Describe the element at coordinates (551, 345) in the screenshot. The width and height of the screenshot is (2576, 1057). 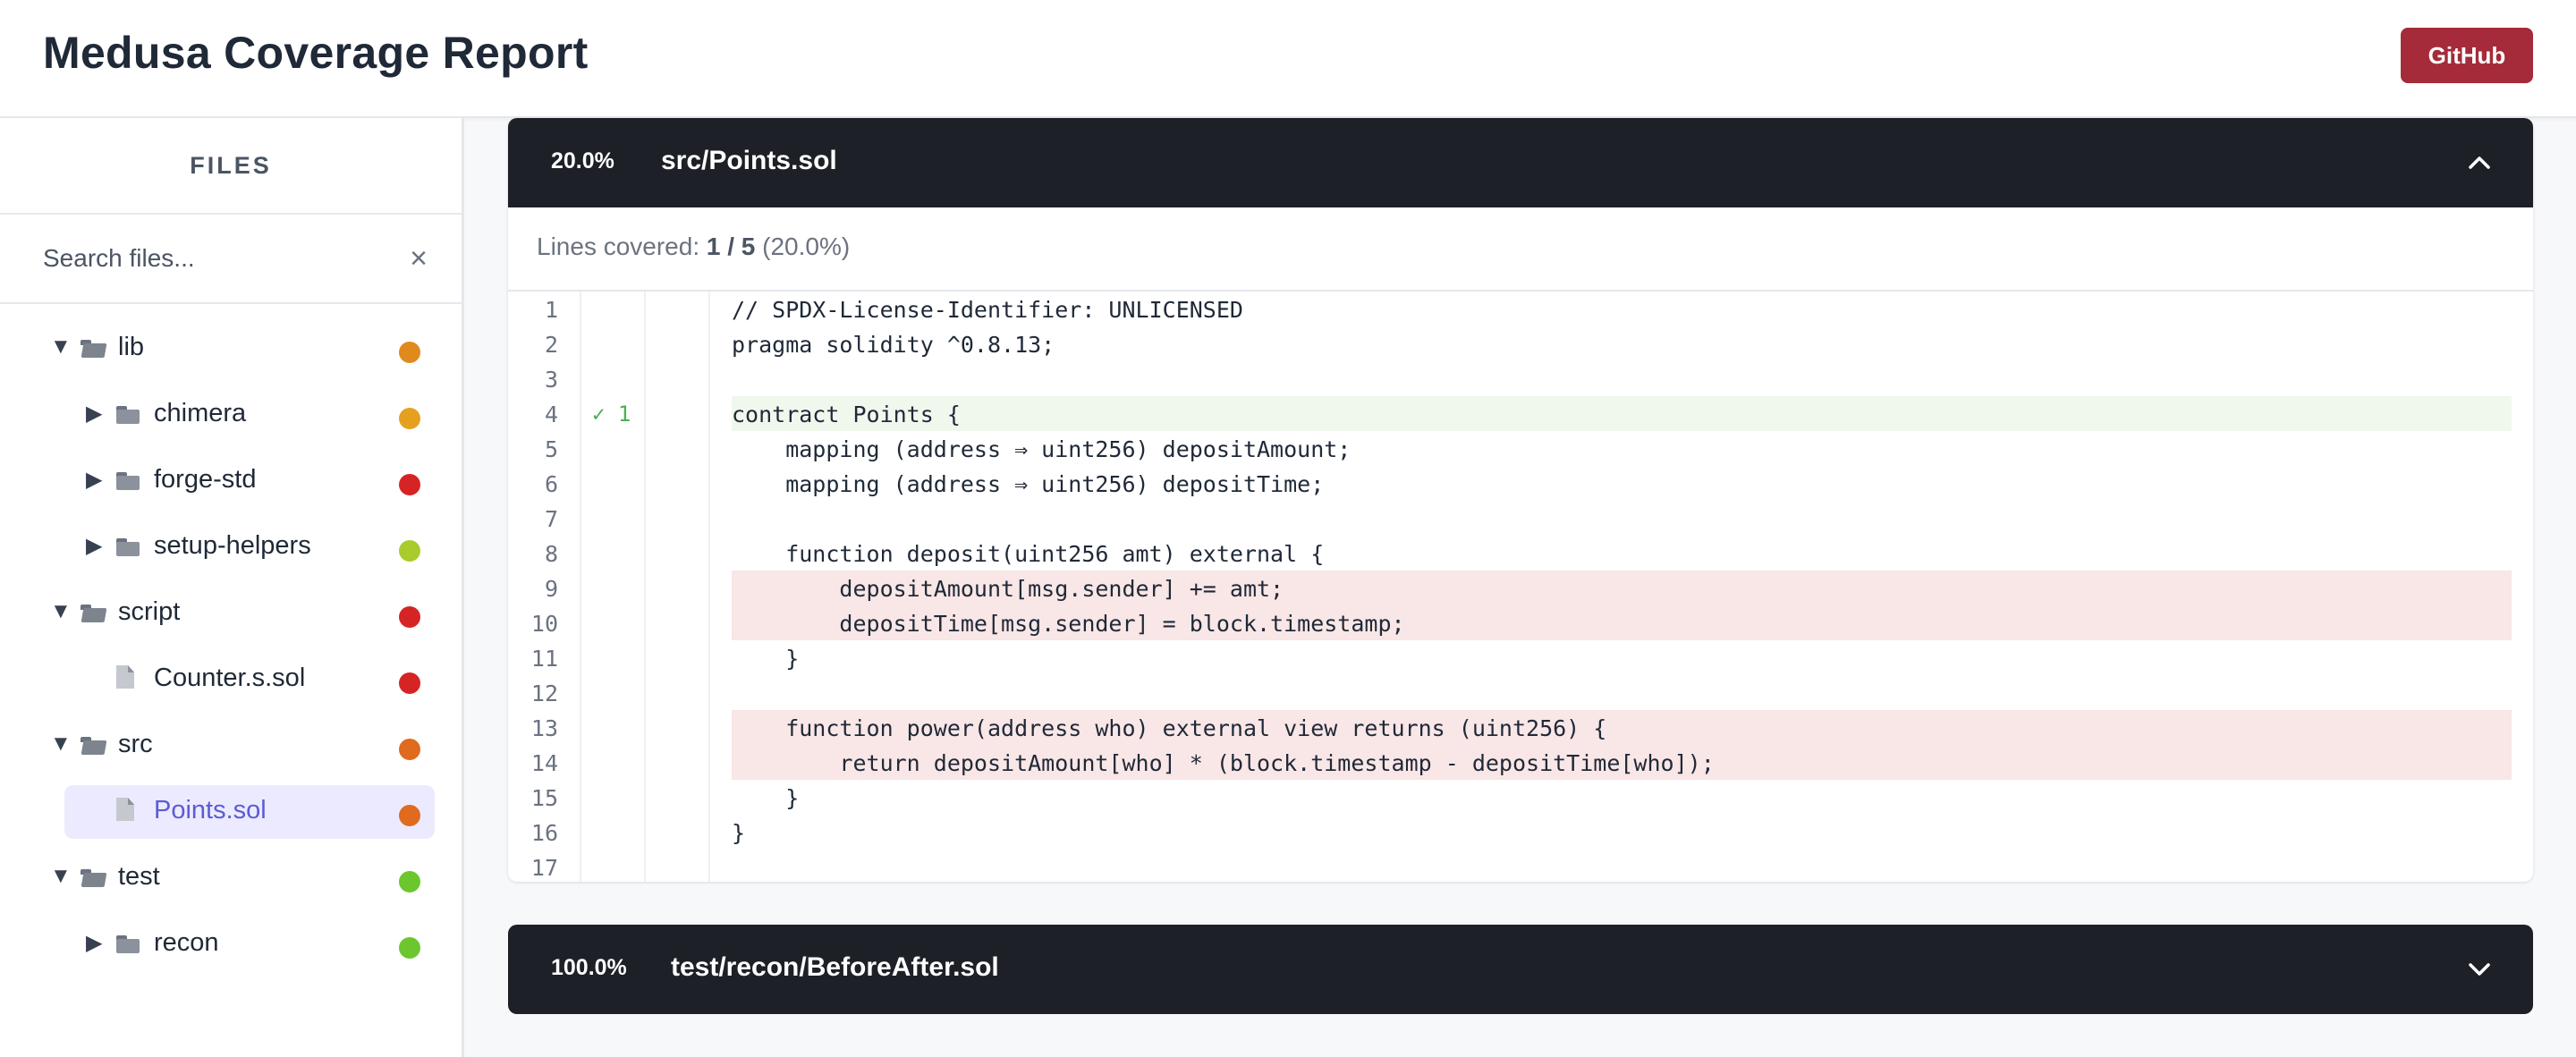
I see `line-number: 2` at that location.